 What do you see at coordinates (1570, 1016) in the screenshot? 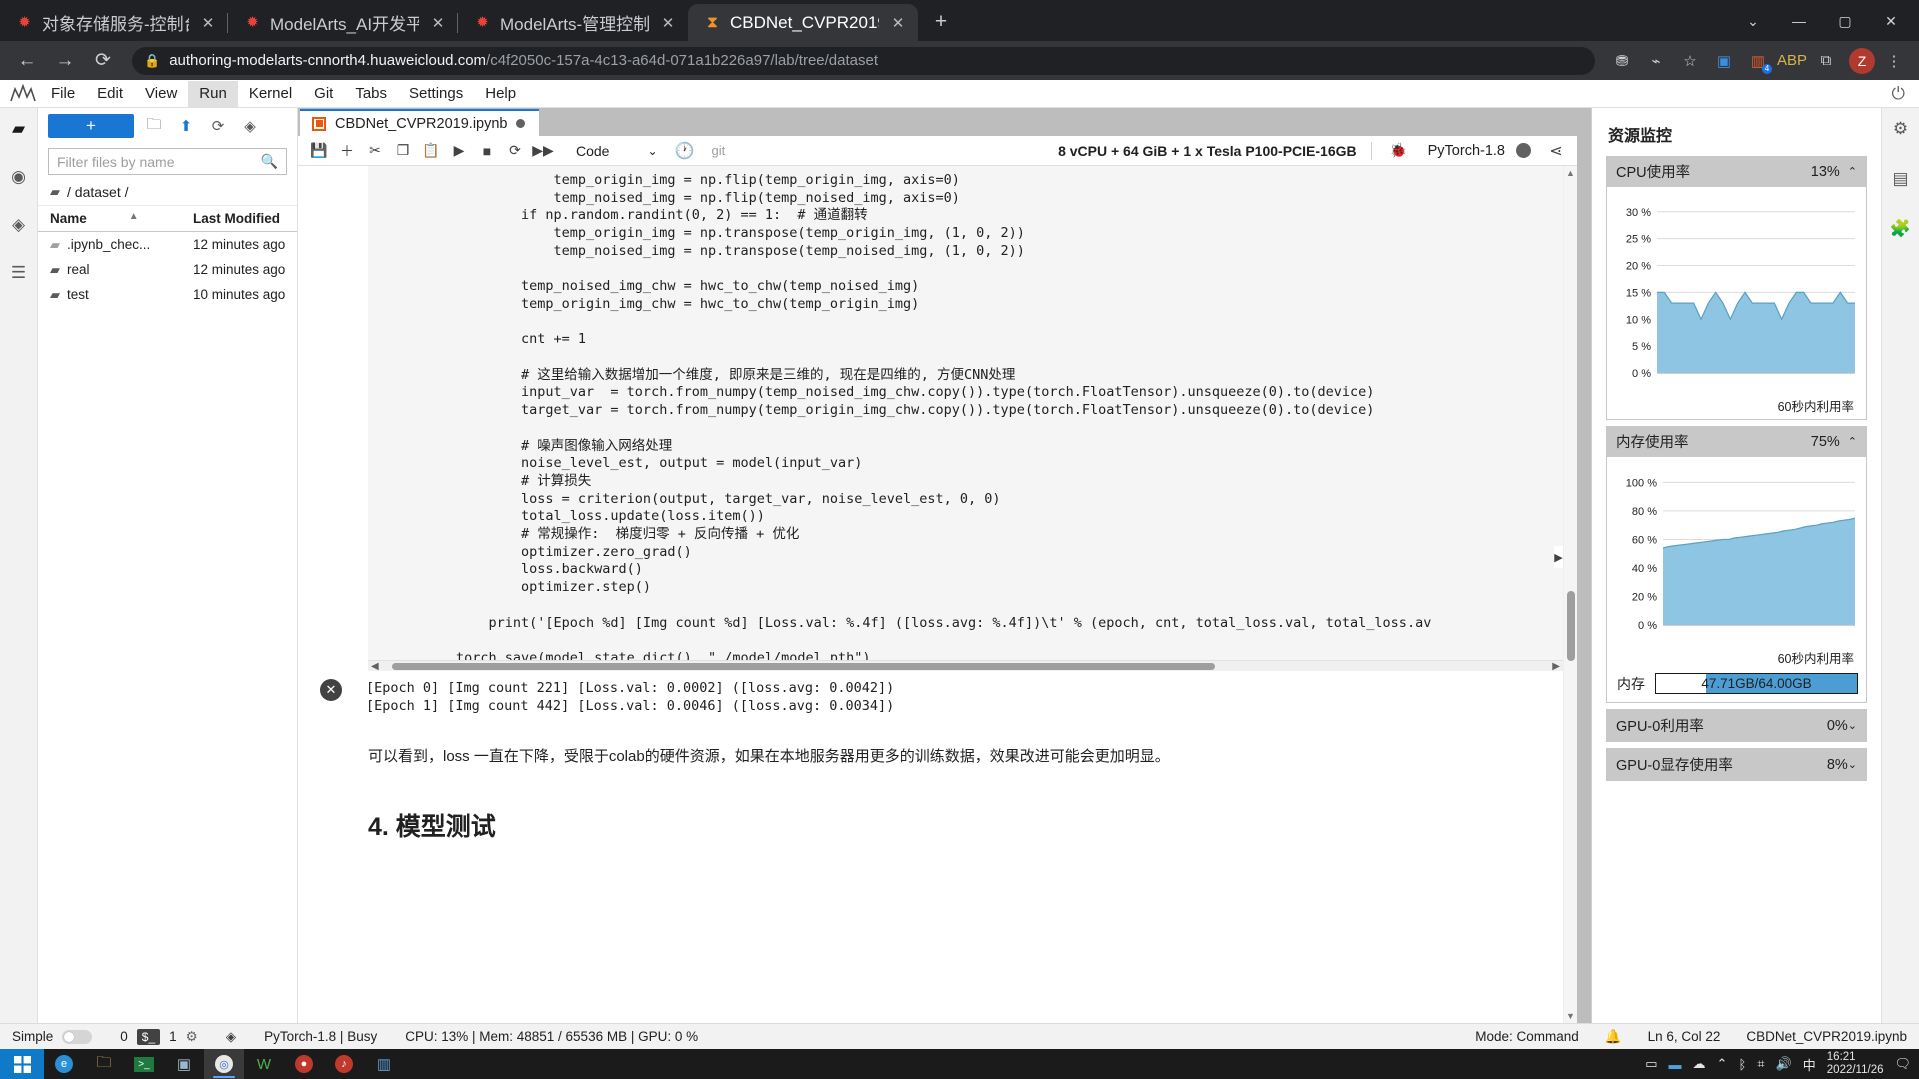
I see `scroll-down-icon: ▼` at bounding box center [1570, 1016].